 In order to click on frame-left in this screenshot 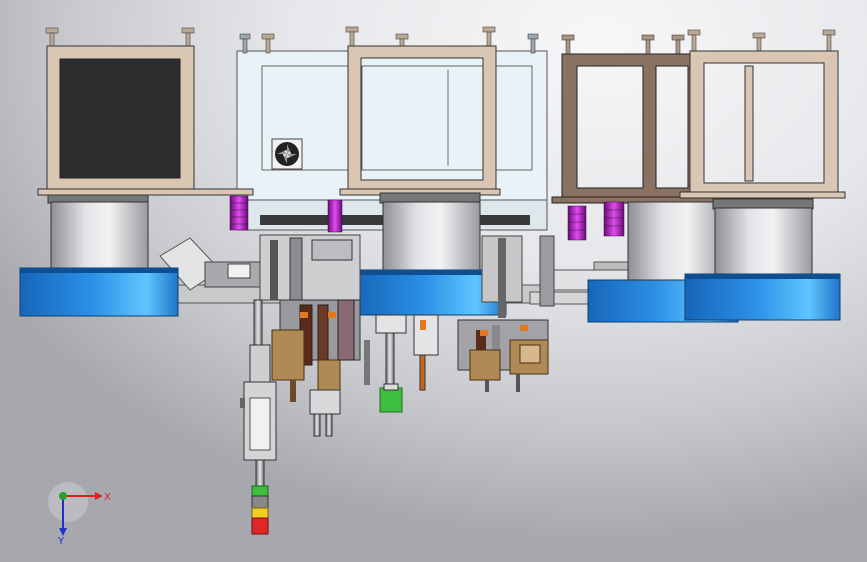, I will do `click(145, 111)`.